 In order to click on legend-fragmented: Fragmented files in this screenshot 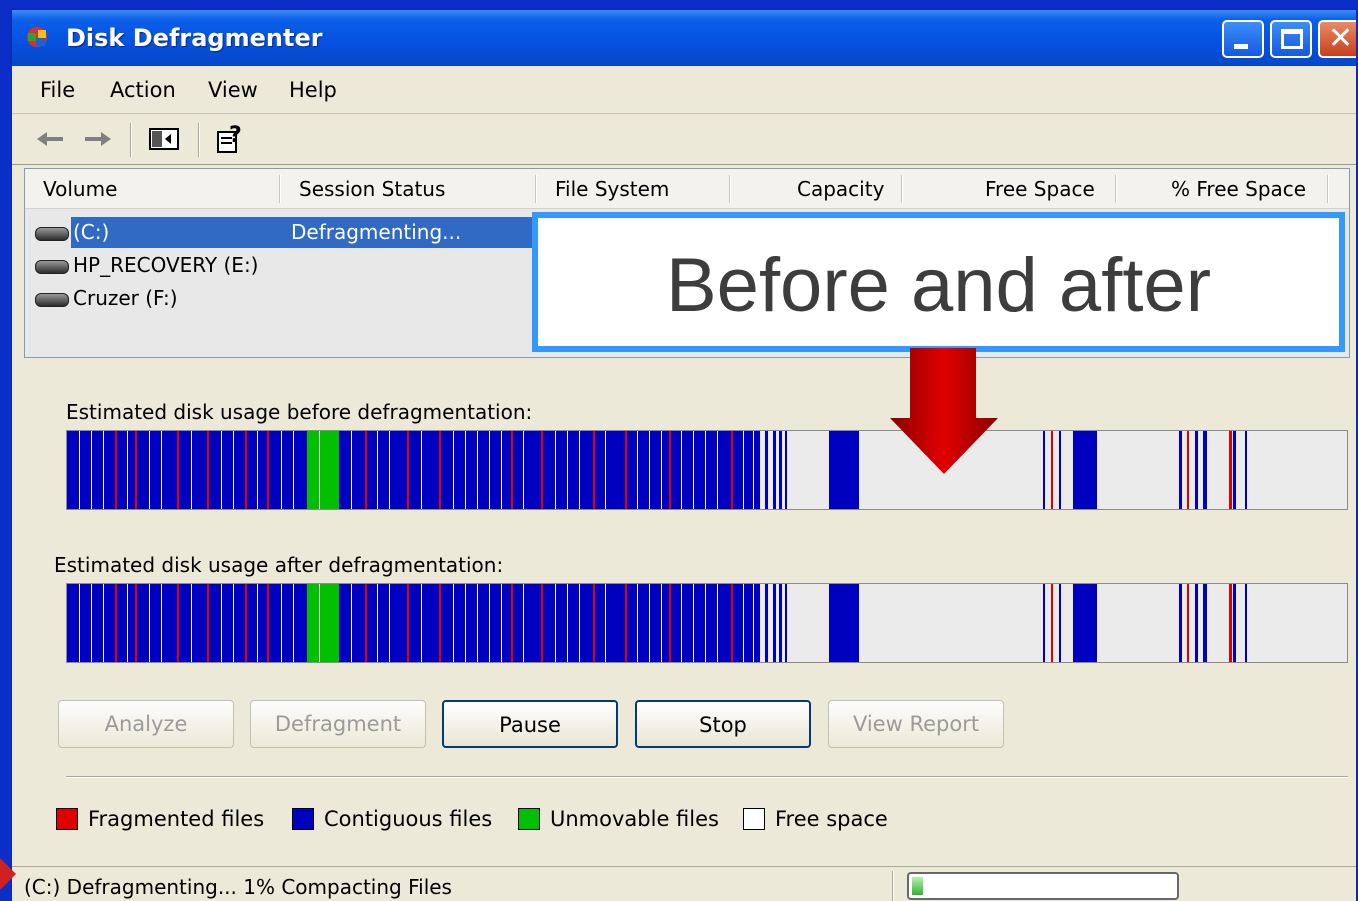, I will do `click(160, 819)`.